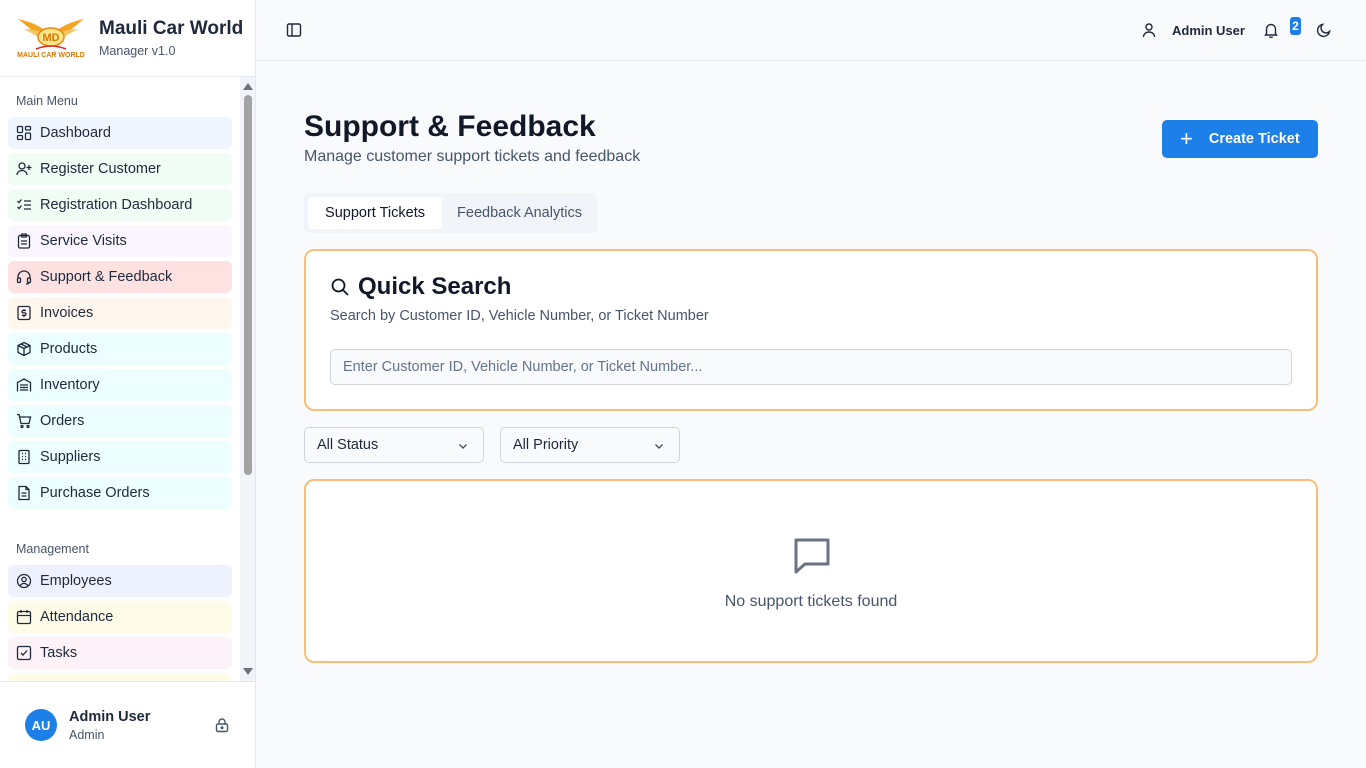 The width and height of the screenshot is (1366, 768). Describe the element at coordinates (1186, 138) in the screenshot. I see `plus-icon: +` at that location.